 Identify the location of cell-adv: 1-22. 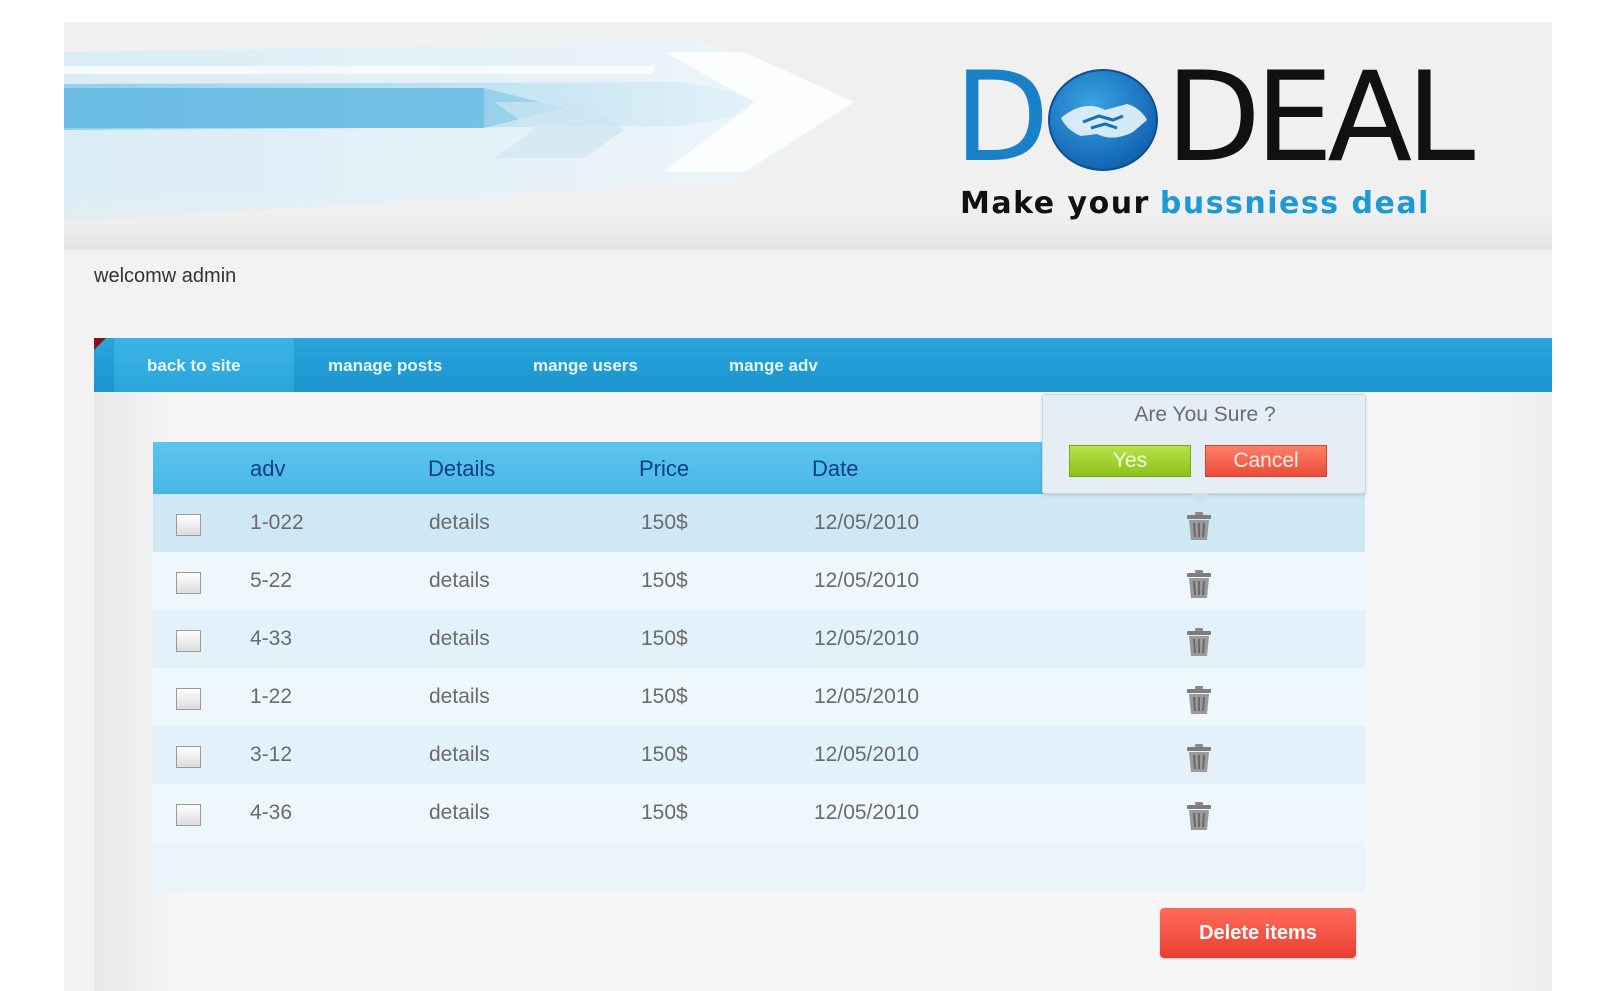
(271, 696).